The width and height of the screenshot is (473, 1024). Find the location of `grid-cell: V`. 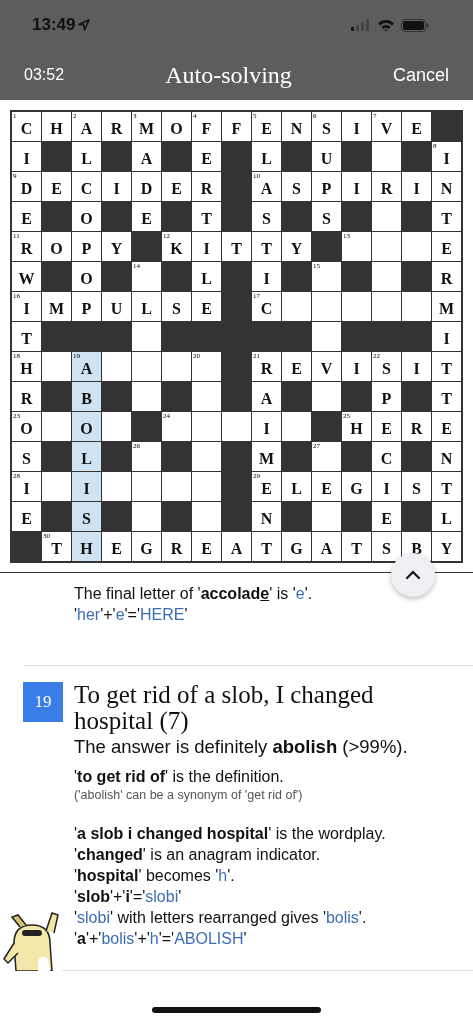

grid-cell: V is located at coordinates (326, 366).